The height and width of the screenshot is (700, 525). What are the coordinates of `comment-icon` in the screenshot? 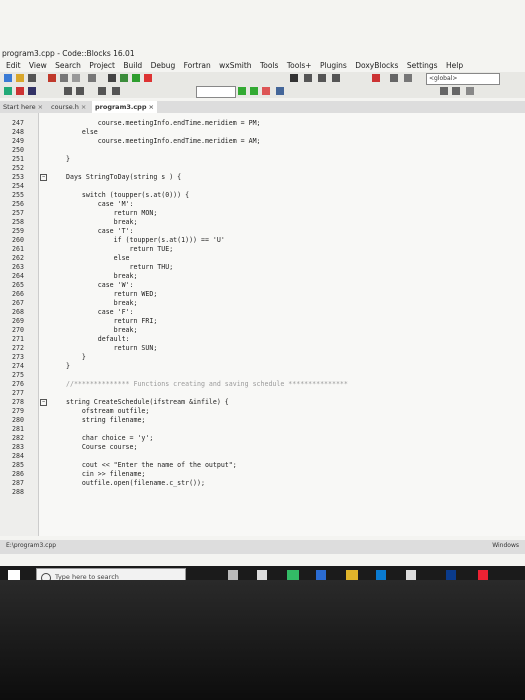 It's located at (32, 91).